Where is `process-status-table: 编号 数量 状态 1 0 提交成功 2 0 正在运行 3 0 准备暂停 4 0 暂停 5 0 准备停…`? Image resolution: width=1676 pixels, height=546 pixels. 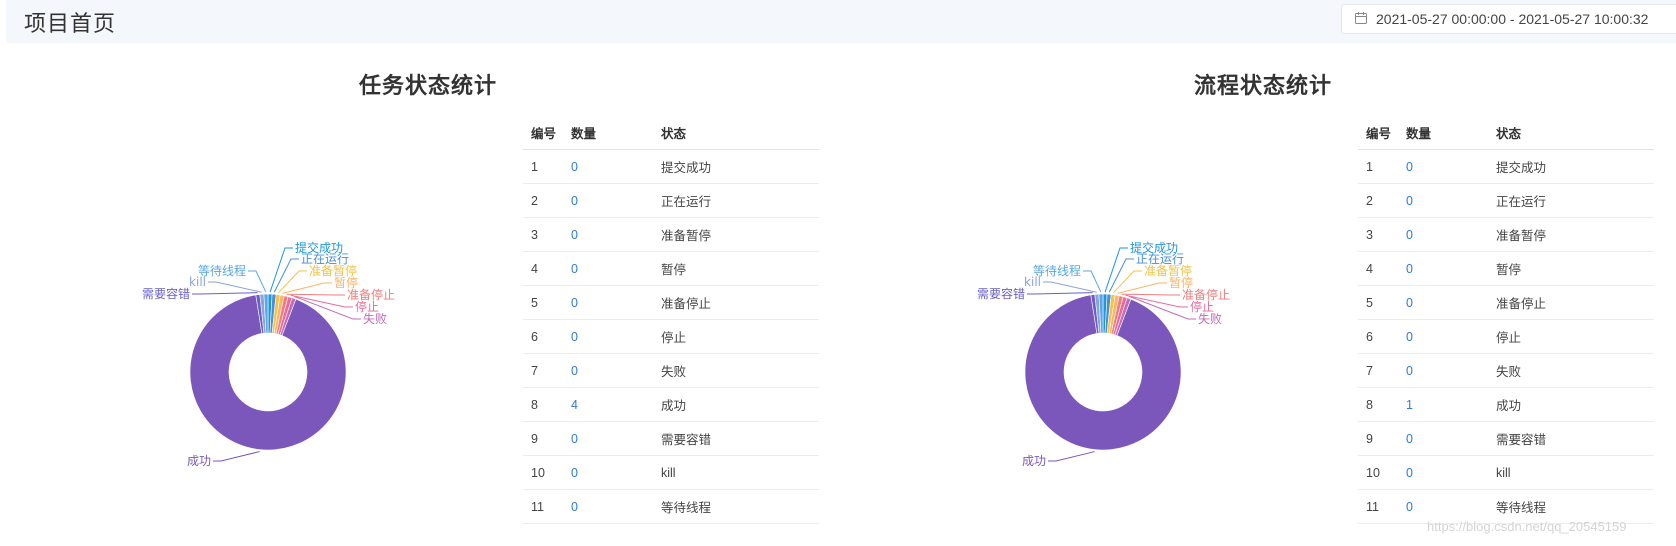
process-status-table: 编号 数量 状态 1 0 提交成功 2 0 正在运行 3 0 准备暂停 4 0 暂停 5 0 准备停… is located at coordinates (1506, 319).